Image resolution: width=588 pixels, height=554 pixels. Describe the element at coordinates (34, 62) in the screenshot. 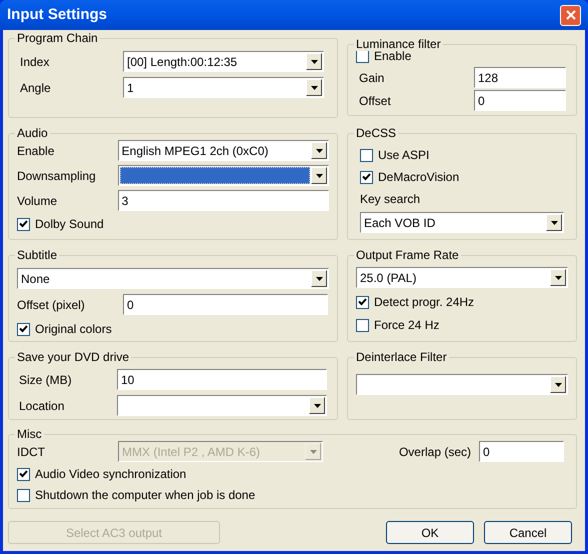

I see `field-label: Index` at that location.